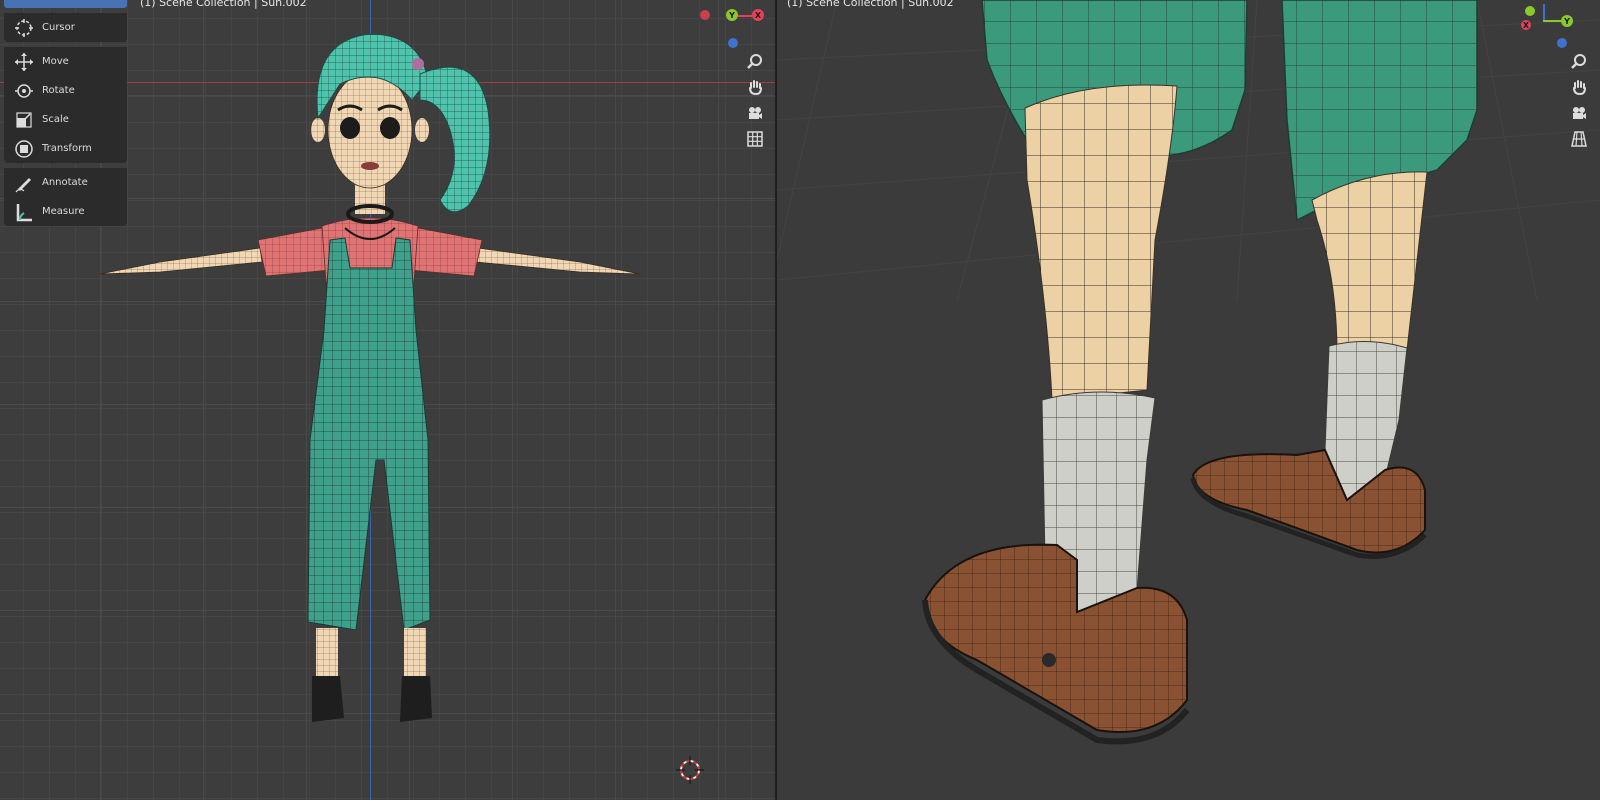 The image size is (1600, 800). What do you see at coordinates (705, 15) in the screenshot?
I see `neg-x-dot` at bounding box center [705, 15].